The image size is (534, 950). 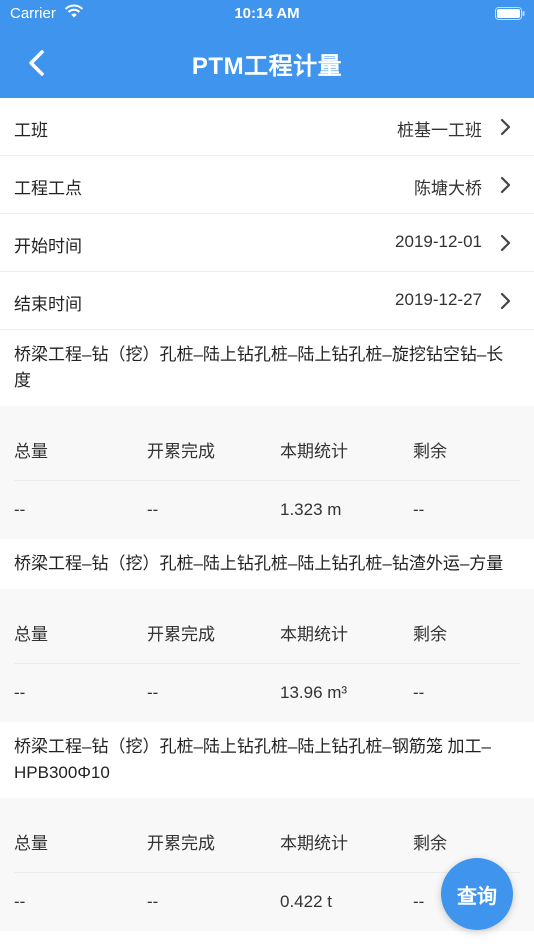 I want to click on row-label: 开始时间, so click(x=48, y=246).